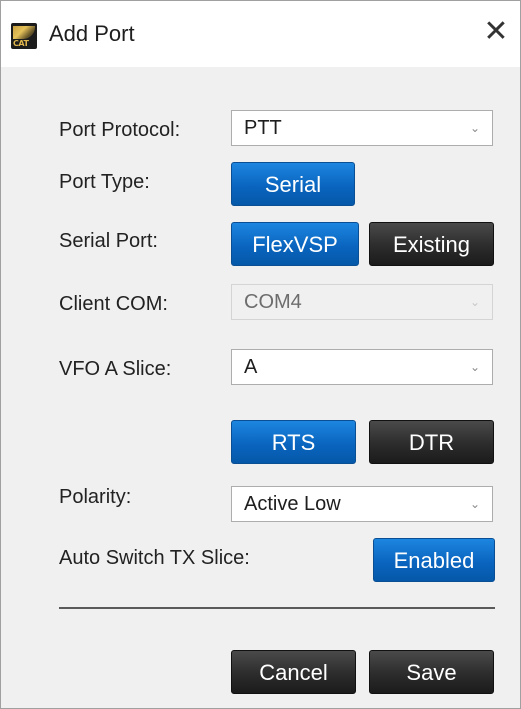  Describe the element at coordinates (260, 34) in the screenshot. I see `title-bar: CAT Add Port ✕` at that location.